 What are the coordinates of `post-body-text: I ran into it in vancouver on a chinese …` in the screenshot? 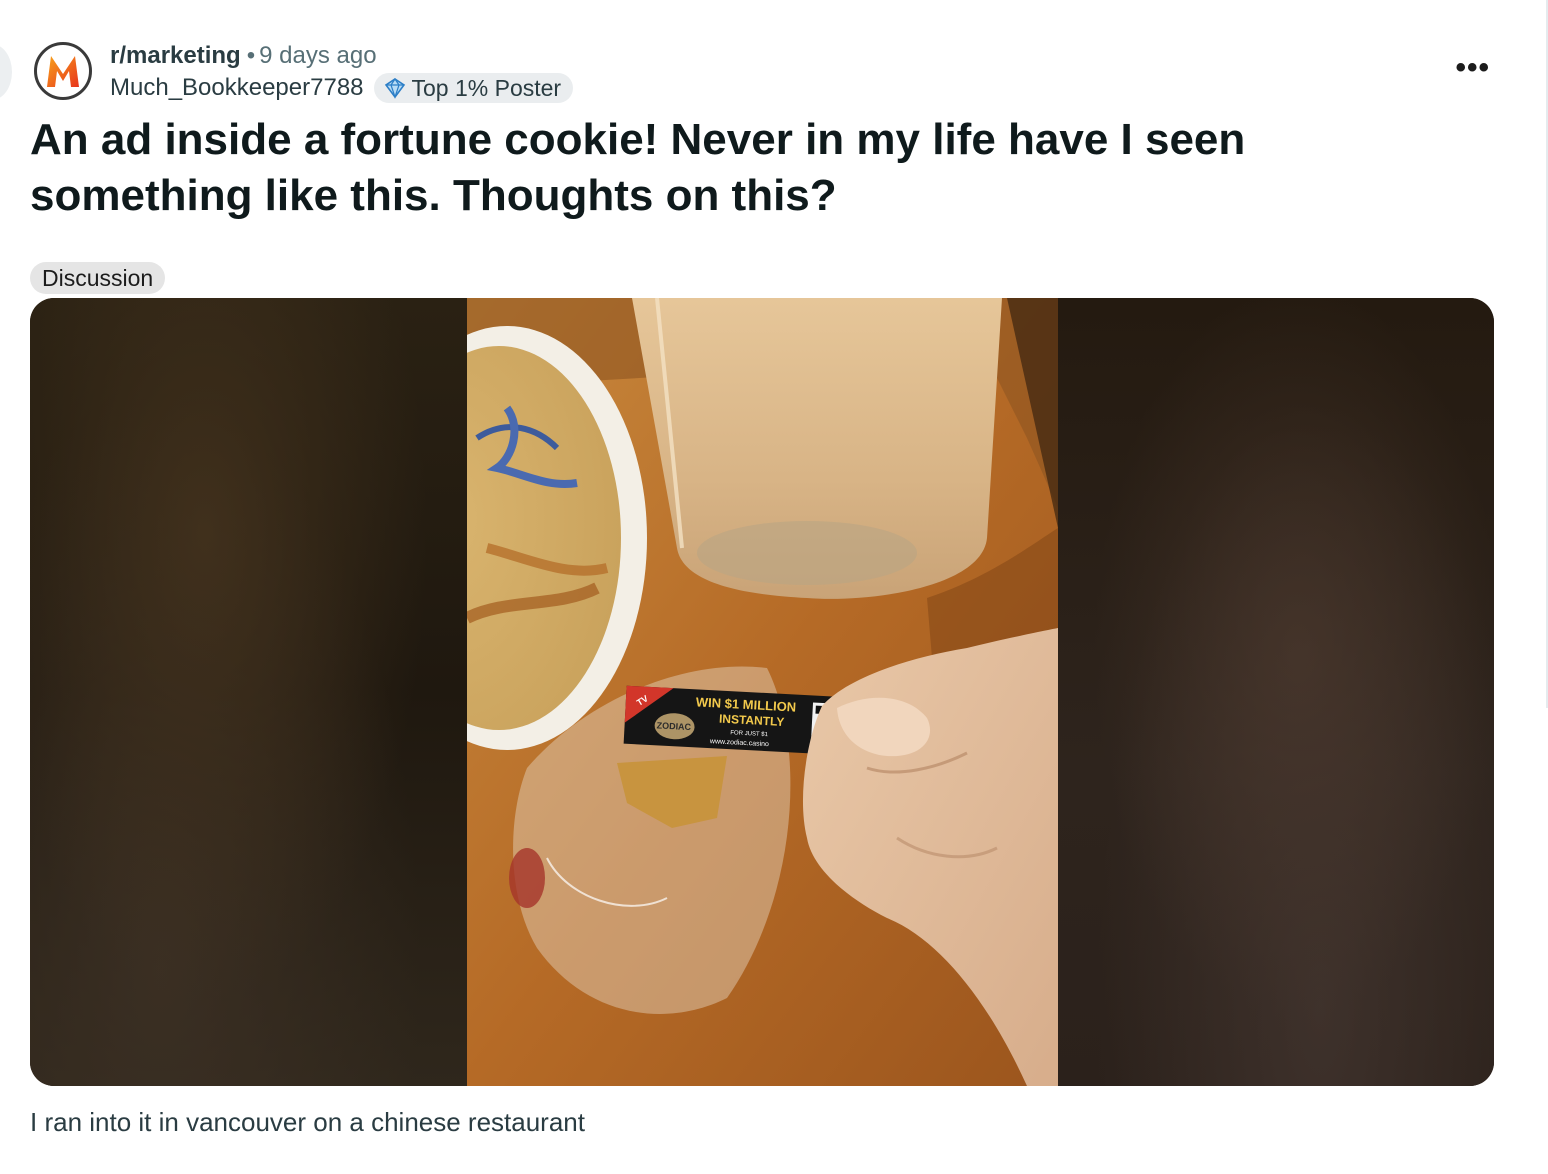 It's located at (307, 1122).